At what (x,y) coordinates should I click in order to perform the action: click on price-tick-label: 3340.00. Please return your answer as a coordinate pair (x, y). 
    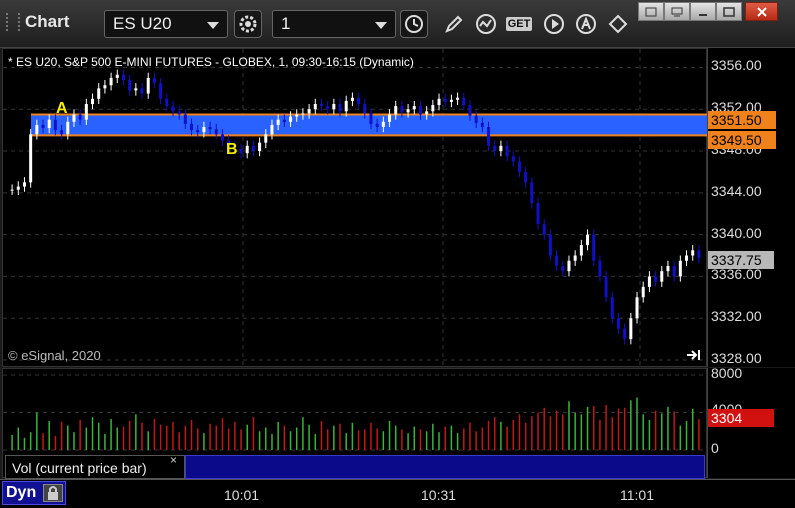
    Looking at the image, I should click on (736, 232).